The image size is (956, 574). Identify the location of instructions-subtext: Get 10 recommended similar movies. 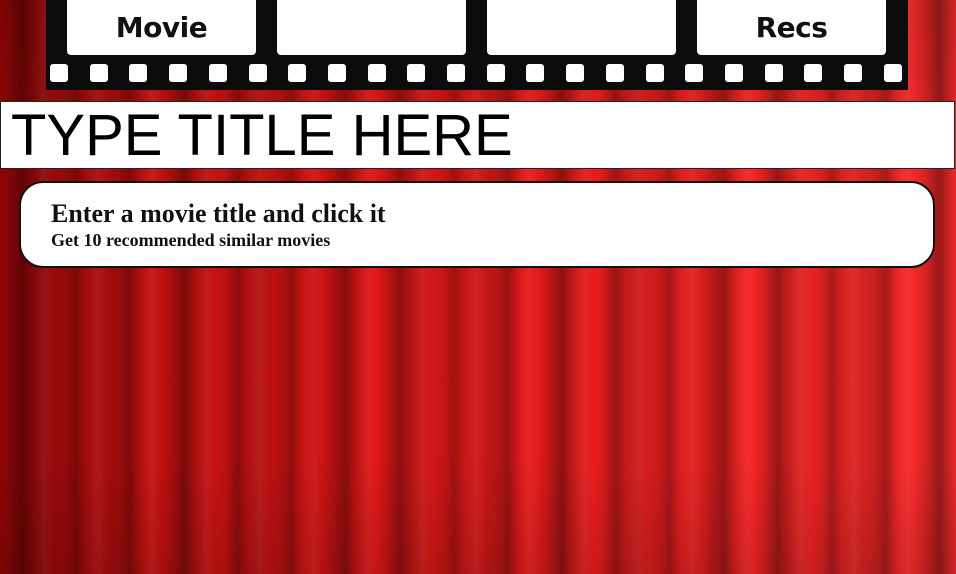
(191, 240).